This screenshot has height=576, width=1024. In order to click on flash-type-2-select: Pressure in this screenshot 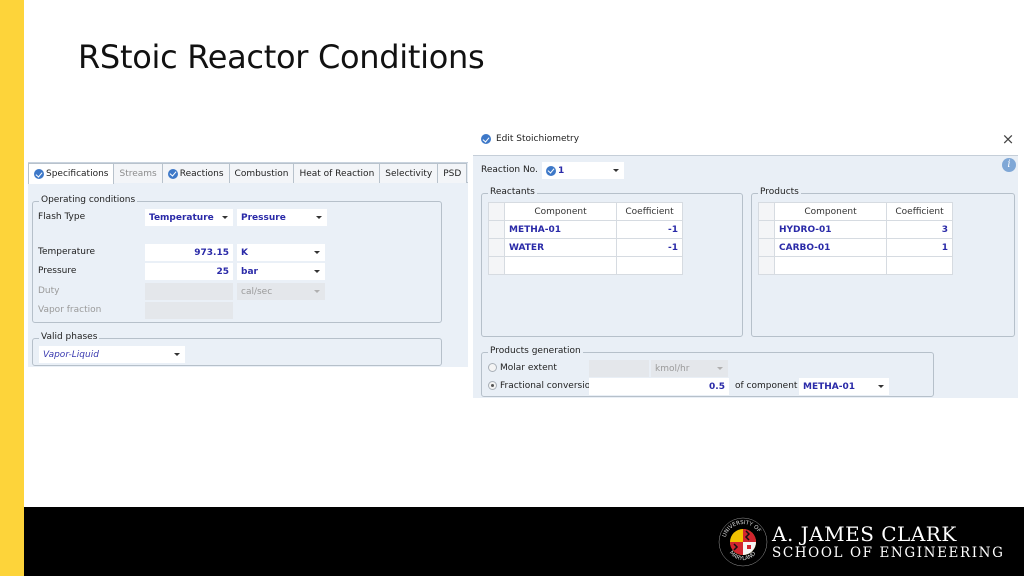, I will do `click(282, 217)`.